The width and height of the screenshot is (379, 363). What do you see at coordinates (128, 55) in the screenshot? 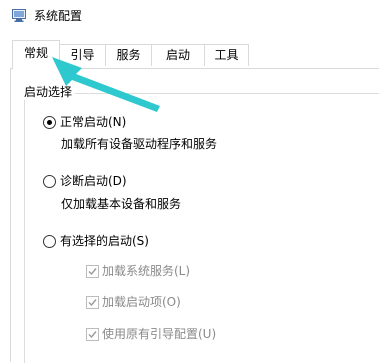
I see `tab-services: 服务` at bounding box center [128, 55].